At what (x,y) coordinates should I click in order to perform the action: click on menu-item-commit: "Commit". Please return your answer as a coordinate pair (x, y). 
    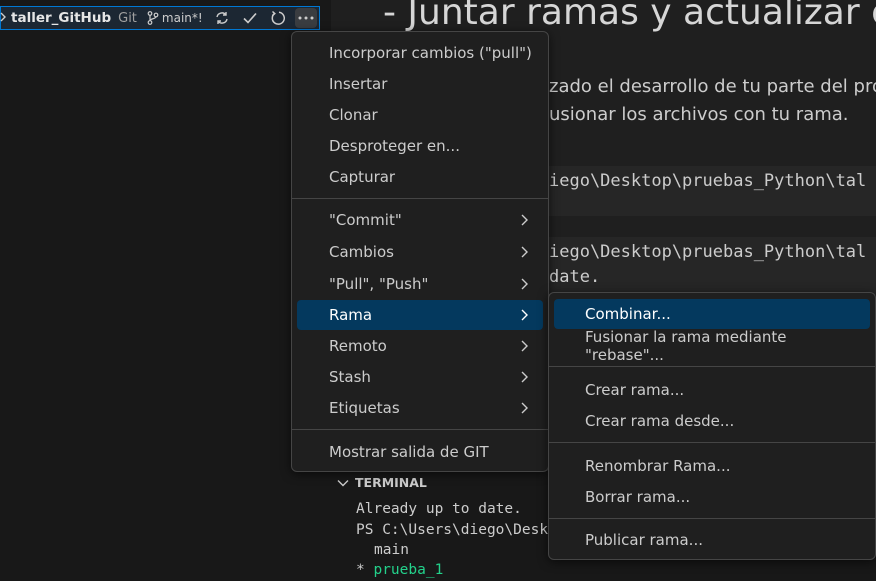
    Looking at the image, I should click on (420, 220).